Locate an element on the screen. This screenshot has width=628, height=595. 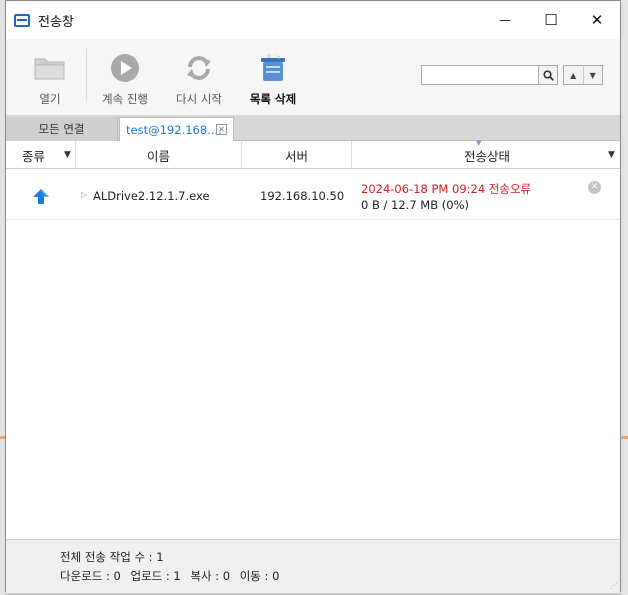
column-server: 서버 is located at coordinates (297, 155).